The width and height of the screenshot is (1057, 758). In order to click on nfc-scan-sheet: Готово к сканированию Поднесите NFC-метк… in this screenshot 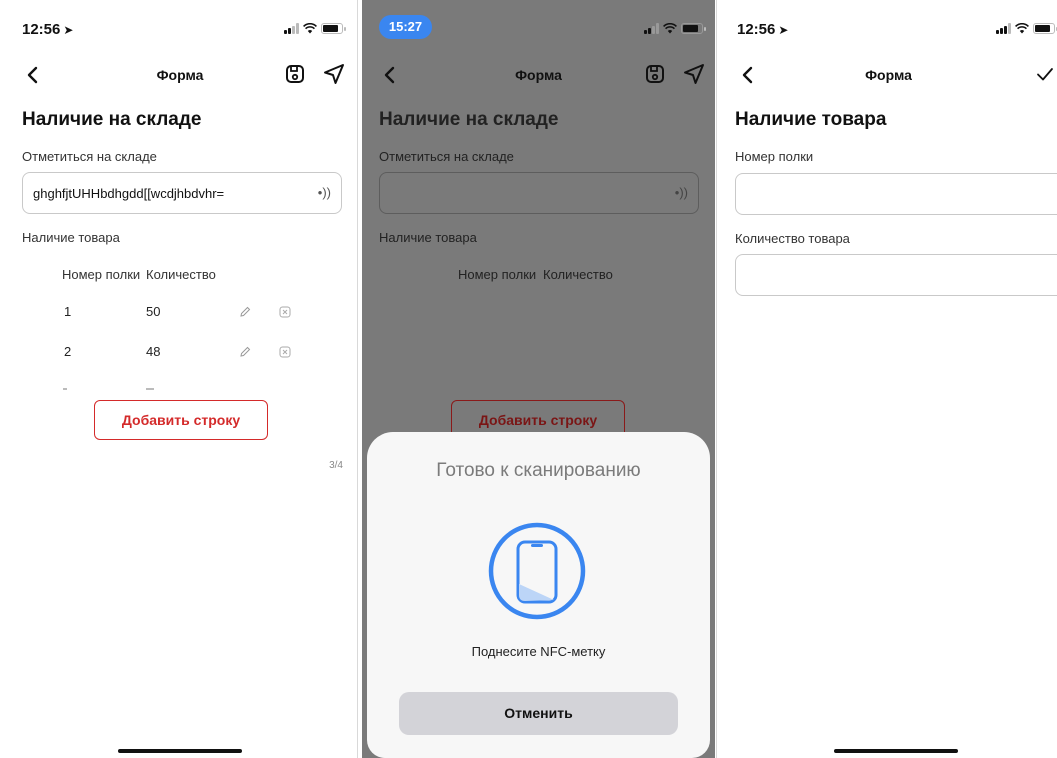, I will do `click(538, 595)`.